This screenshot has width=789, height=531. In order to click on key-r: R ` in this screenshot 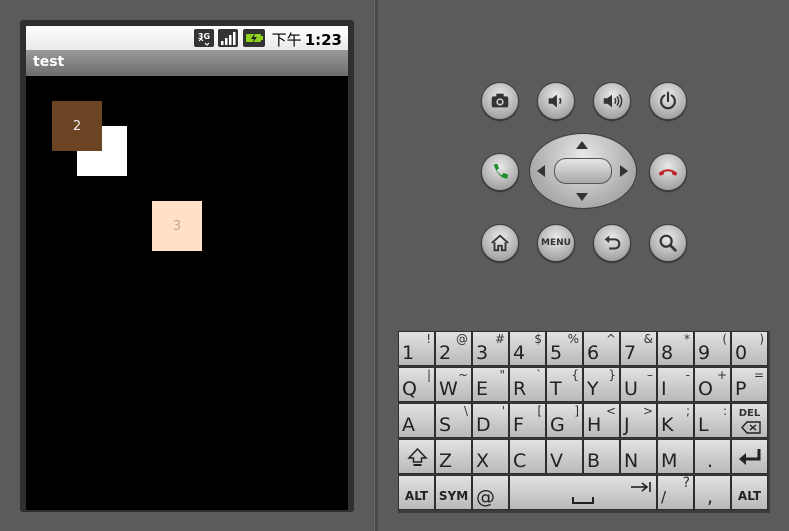, I will do `click(527, 384)`.